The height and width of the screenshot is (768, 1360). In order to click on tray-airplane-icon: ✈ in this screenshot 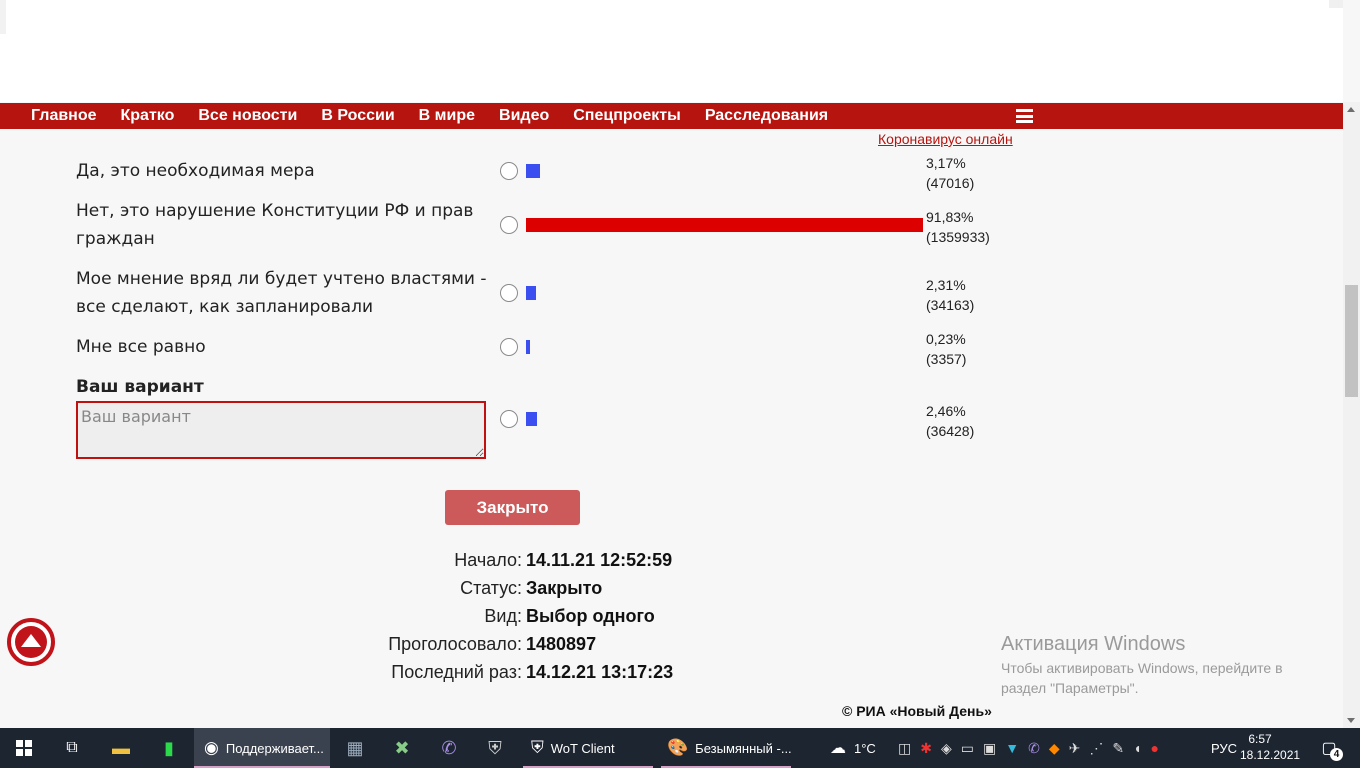, I will do `click(1079, 748)`.